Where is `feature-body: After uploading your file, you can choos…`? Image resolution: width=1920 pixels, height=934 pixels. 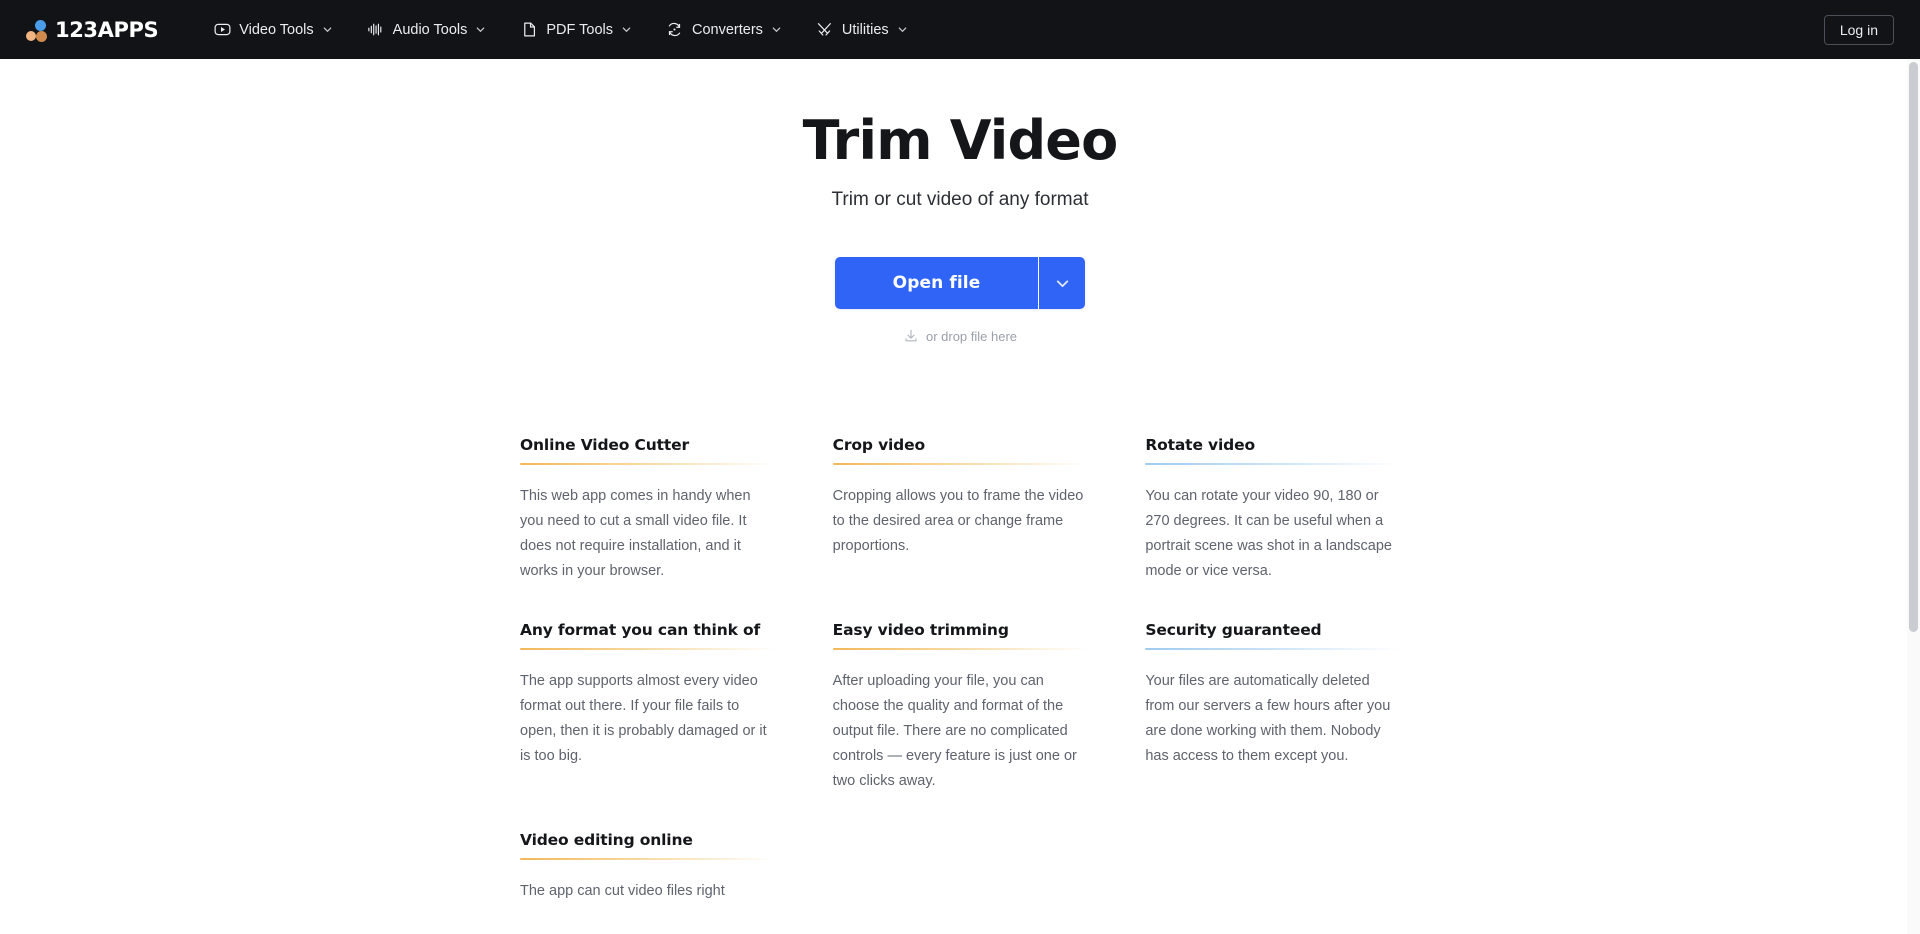 feature-body: After uploading your file, you can choos… is located at coordinates (954, 731).